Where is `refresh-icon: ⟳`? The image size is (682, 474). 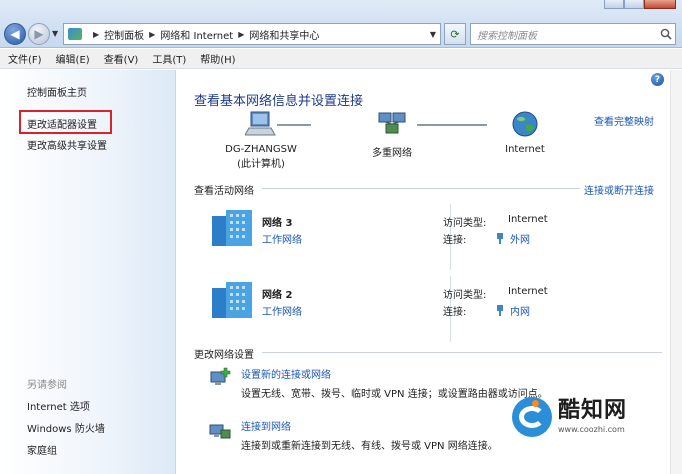 refresh-icon: ⟳ is located at coordinates (455, 34).